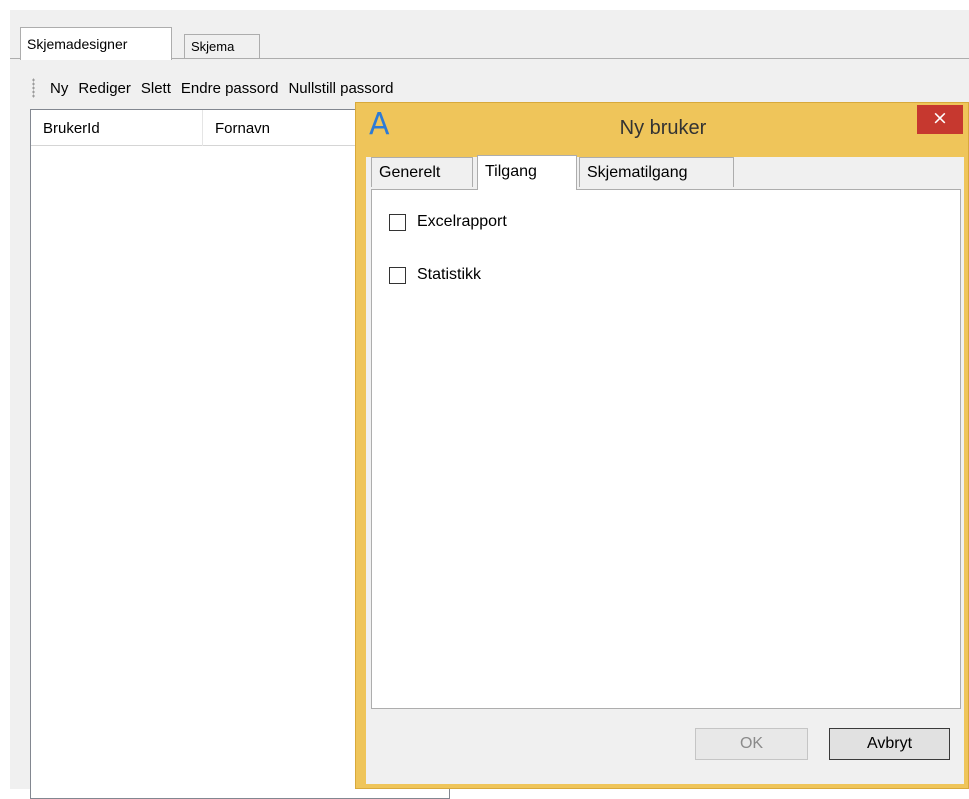 The width and height of the screenshot is (969, 799). I want to click on close-button: ×, so click(940, 119).